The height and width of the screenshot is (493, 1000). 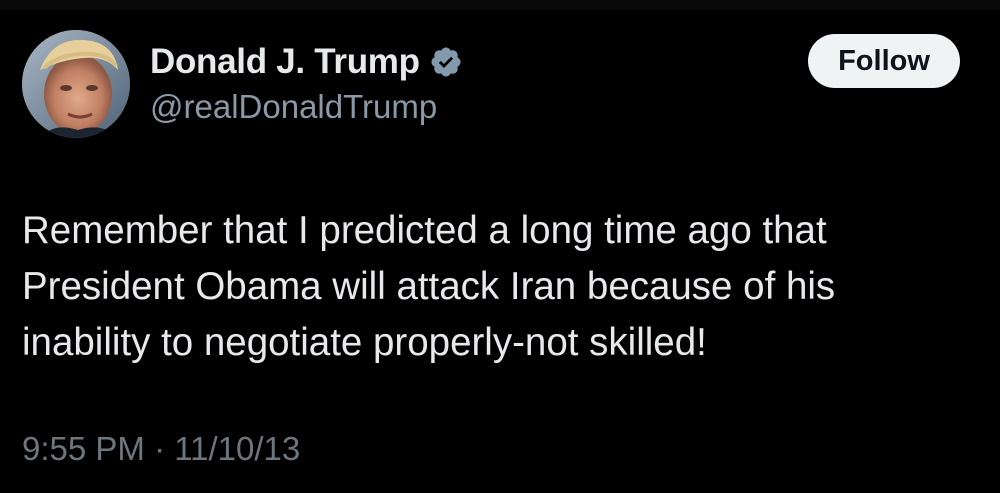 I want to click on author-name-row: Donald J. Trump, so click(x=306, y=62).